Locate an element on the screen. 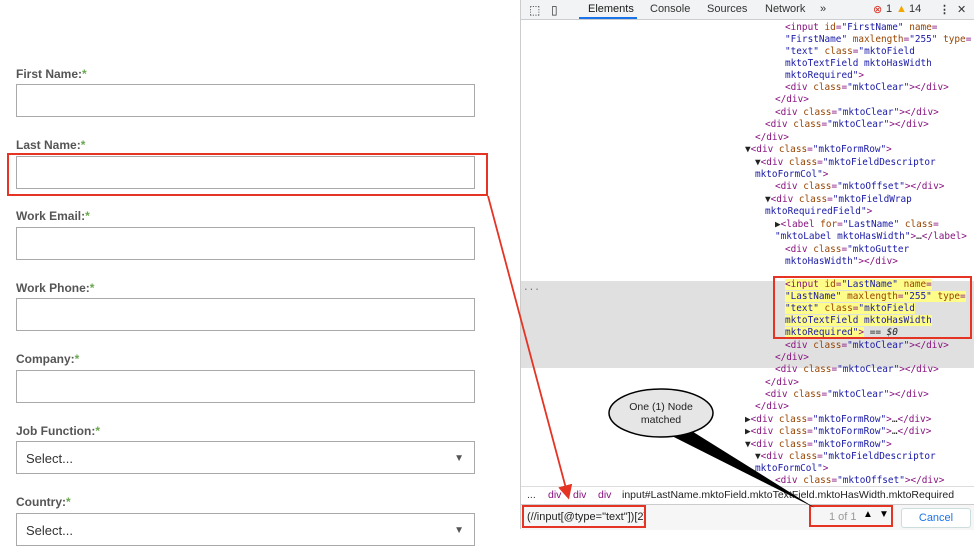  arrow-line is located at coordinates (530, 347).